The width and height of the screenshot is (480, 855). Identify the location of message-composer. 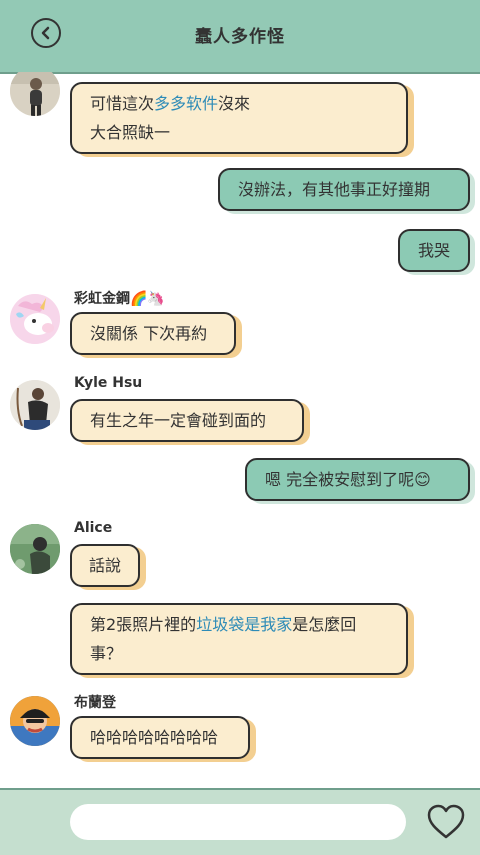
(240, 821).